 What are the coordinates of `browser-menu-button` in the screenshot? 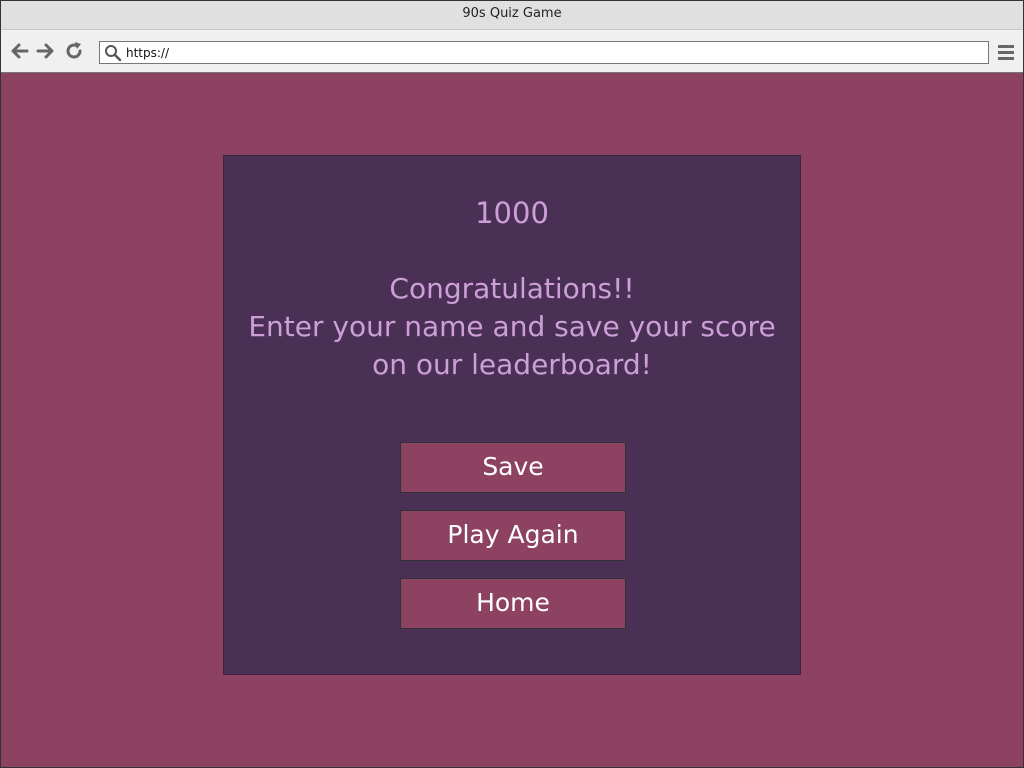 It's located at (1006, 52).